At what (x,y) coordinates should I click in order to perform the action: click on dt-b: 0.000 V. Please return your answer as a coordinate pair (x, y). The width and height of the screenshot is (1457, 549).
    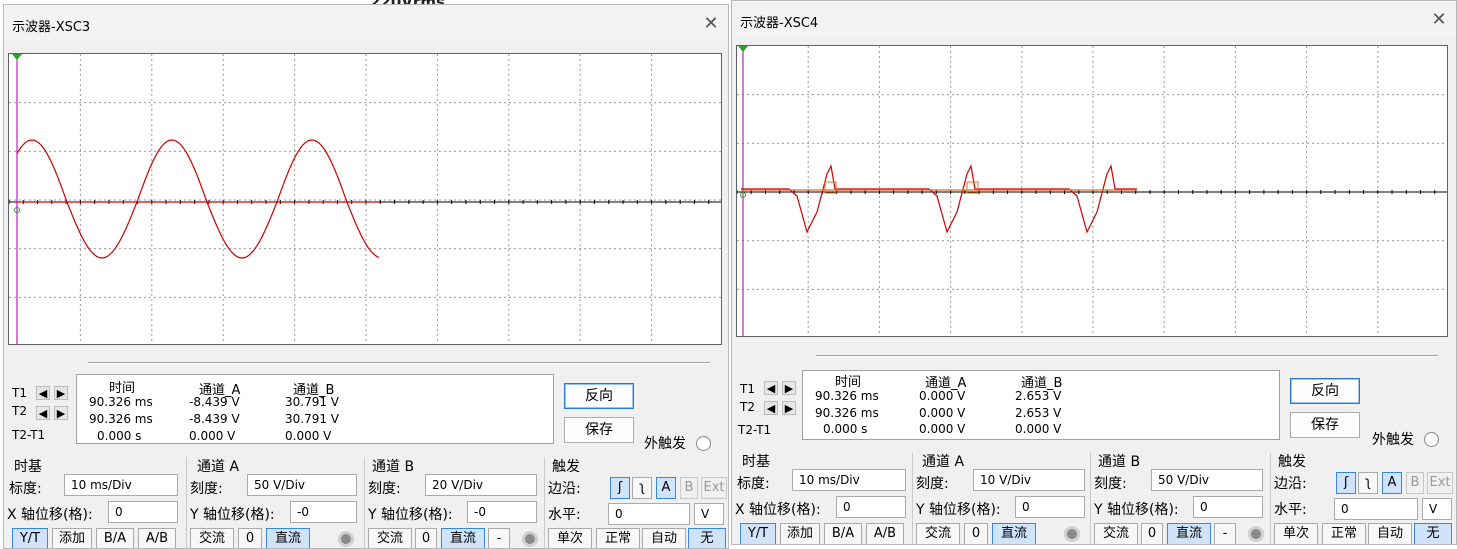
    Looking at the image, I should click on (1038, 429).